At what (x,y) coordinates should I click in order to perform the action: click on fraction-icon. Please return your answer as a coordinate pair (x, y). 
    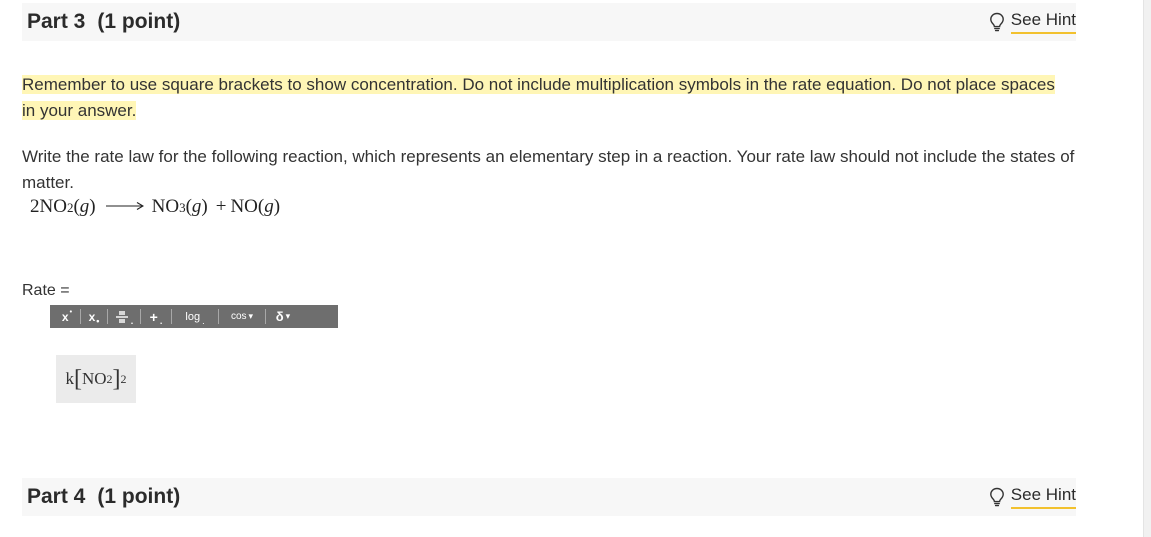
    Looking at the image, I should click on (121, 316).